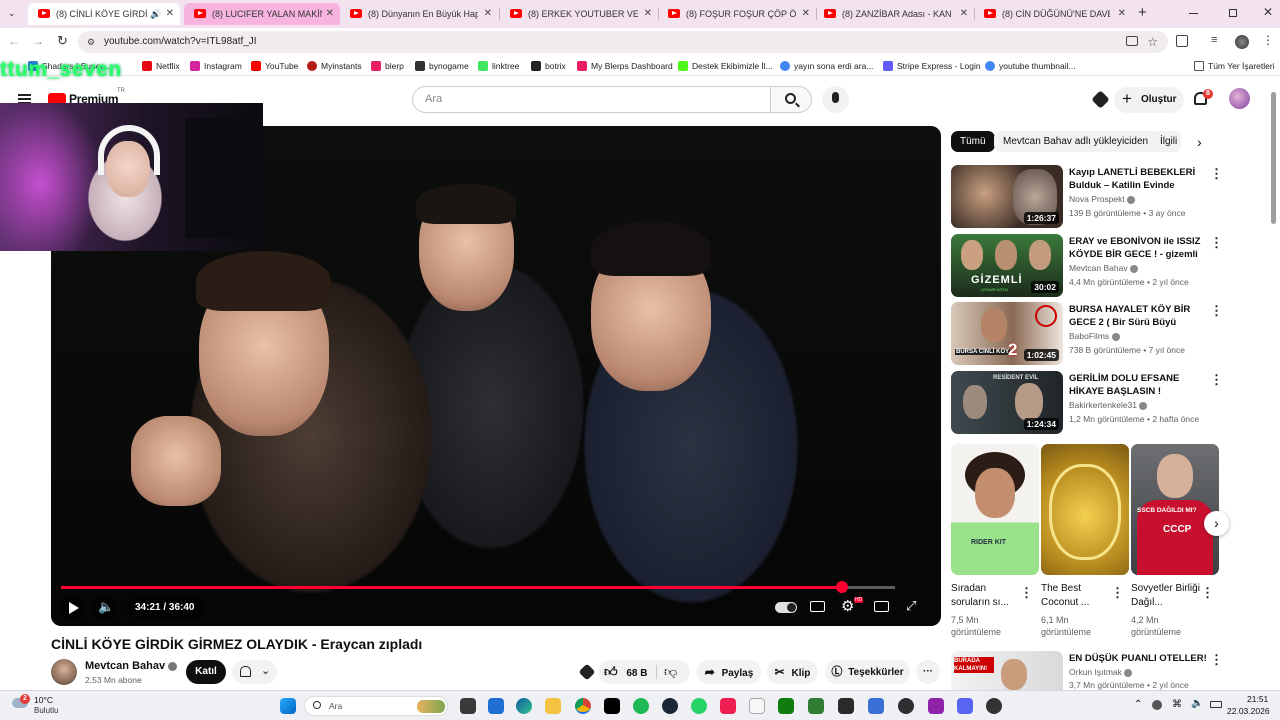 Image resolution: width=1280 pixels, height=720 pixels. Describe the element at coordinates (524, 706) in the screenshot. I see `edge-icon` at that location.